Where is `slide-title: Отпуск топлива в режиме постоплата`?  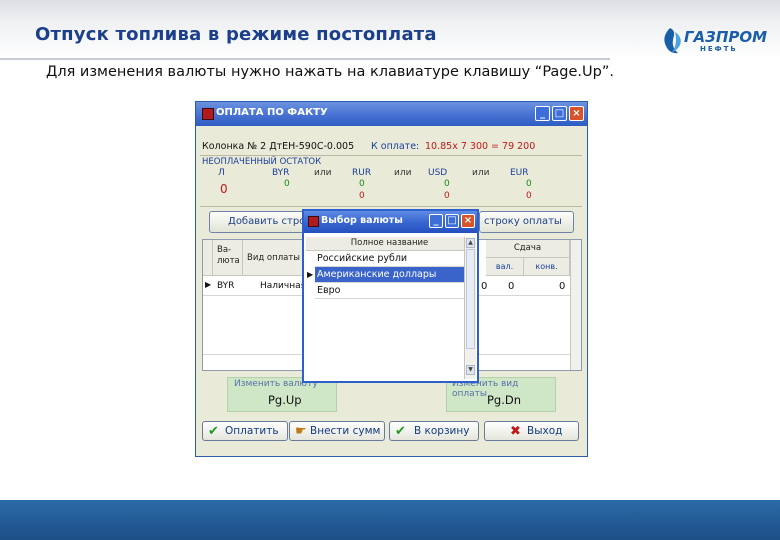 slide-title: Отпуск топлива в режиме постоплата is located at coordinates (236, 34).